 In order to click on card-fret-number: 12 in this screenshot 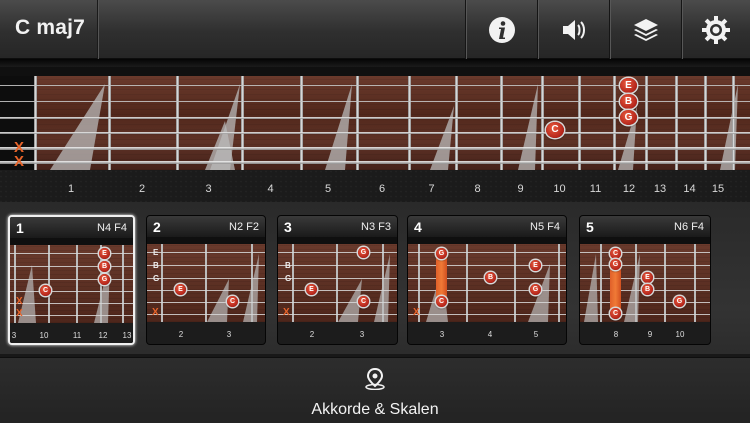, I will do `click(103, 335)`.